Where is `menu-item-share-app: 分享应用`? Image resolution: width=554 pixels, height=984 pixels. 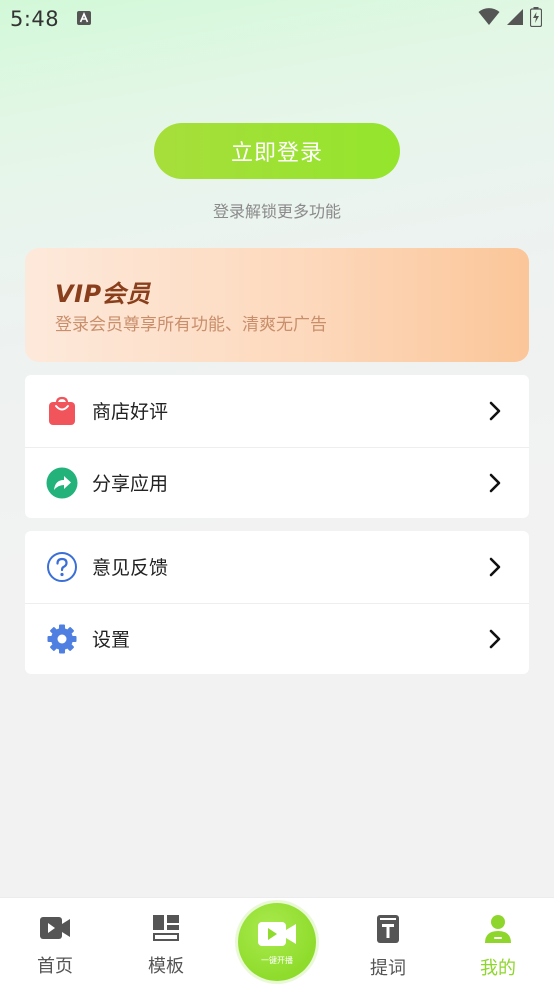 menu-item-share-app: 分享应用 is located at coordinates (277, 482).